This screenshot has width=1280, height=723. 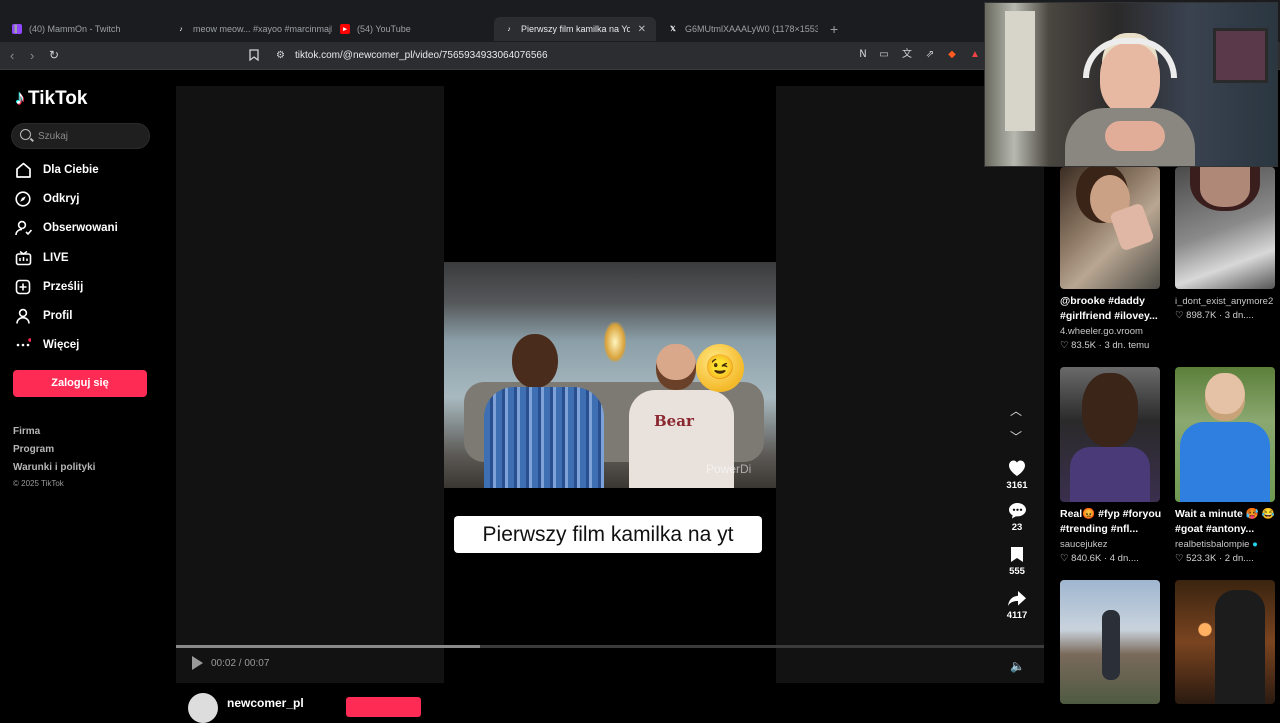 What do you see at coordinates (90, 136) in the screenshot?
I see `search-input` at bounding box center [90, 136].